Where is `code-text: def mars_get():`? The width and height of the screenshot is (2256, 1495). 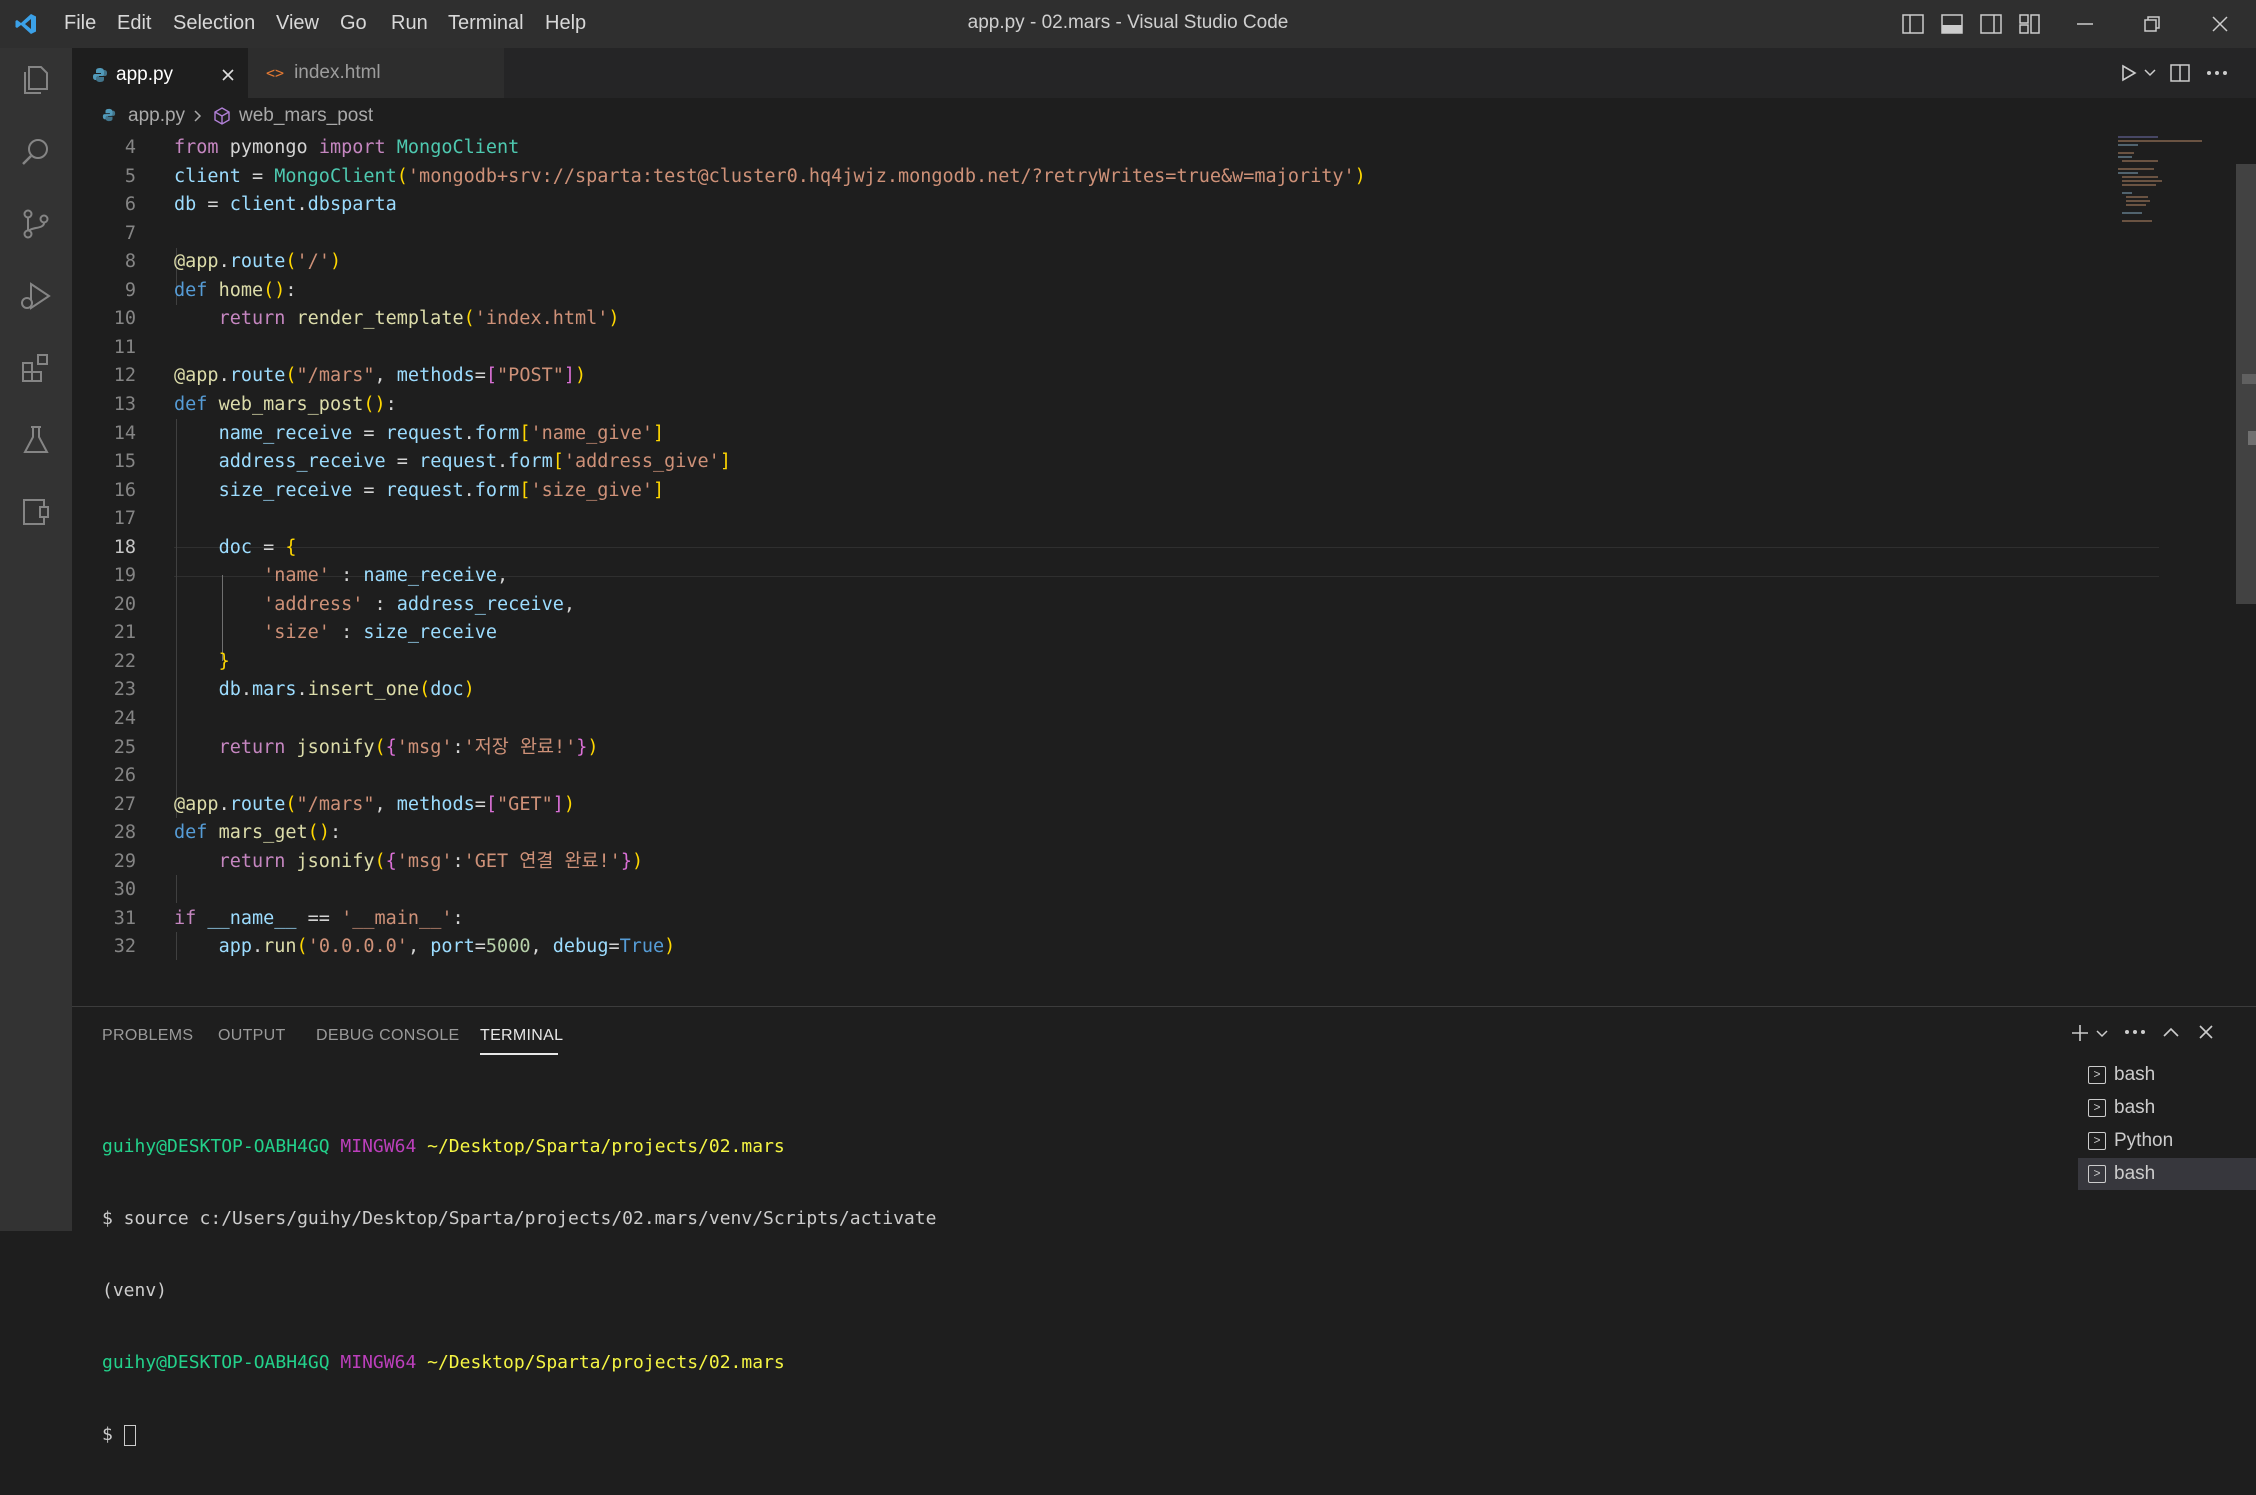
code-text: def mars_get(): is located at coordinates (258, 833).